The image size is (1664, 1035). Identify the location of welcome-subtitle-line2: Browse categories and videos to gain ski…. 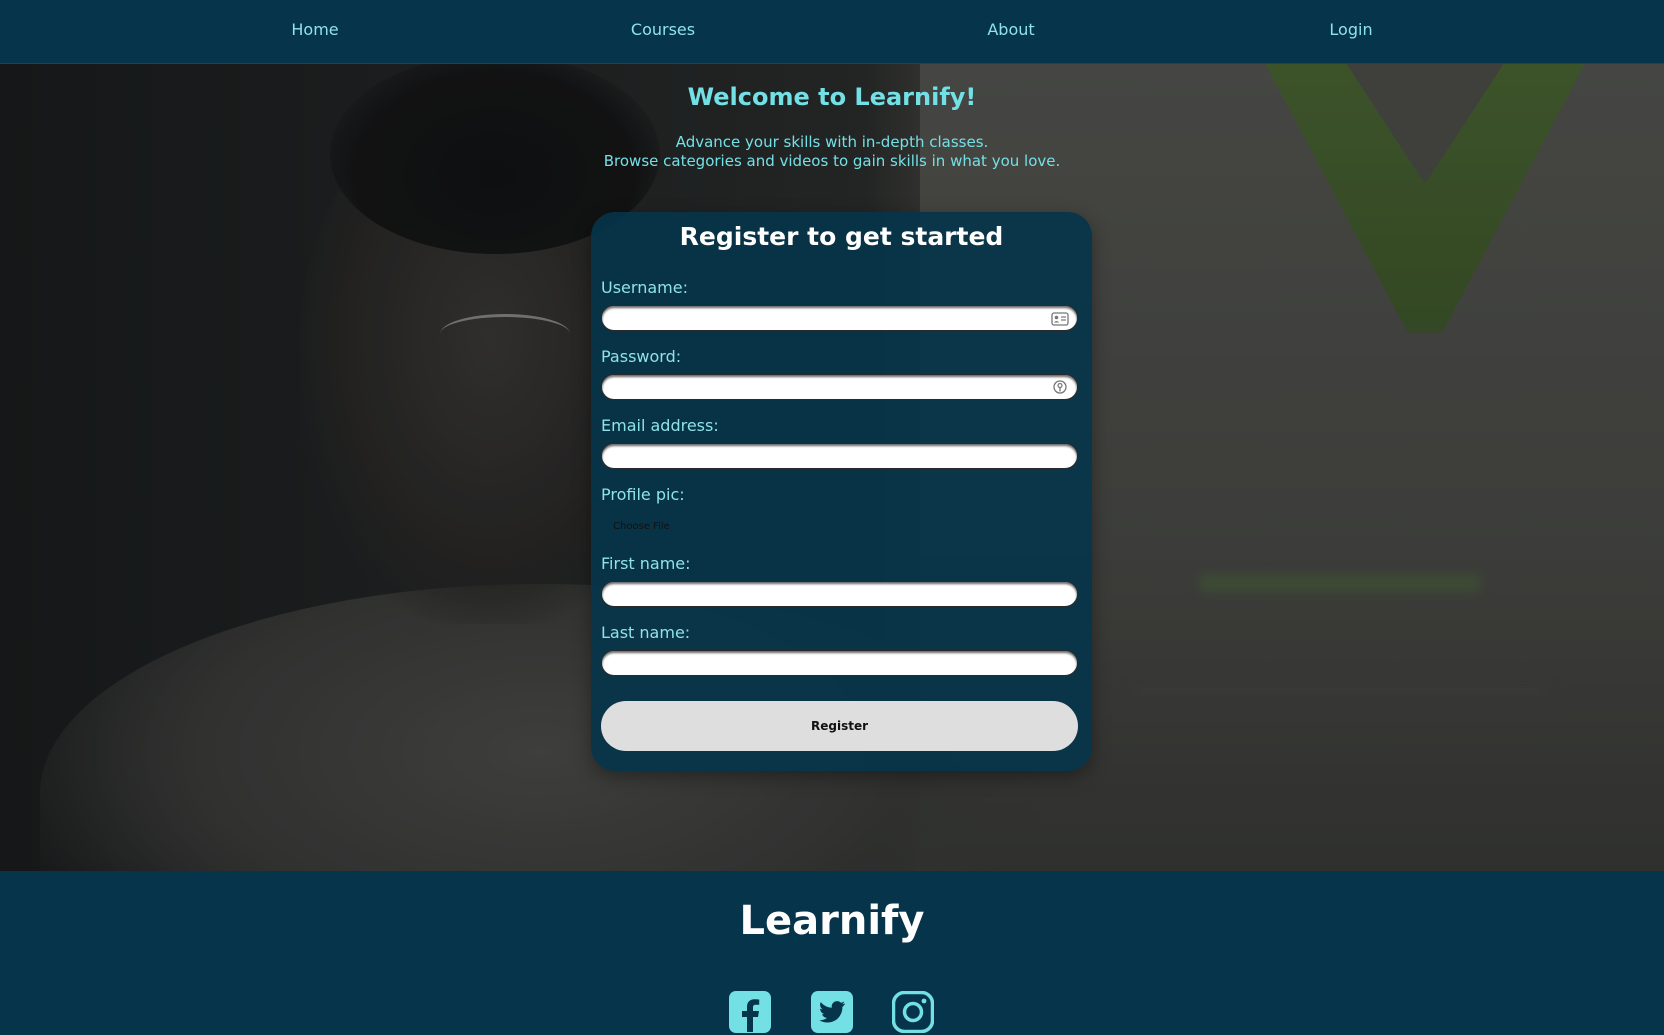
(832, 161).